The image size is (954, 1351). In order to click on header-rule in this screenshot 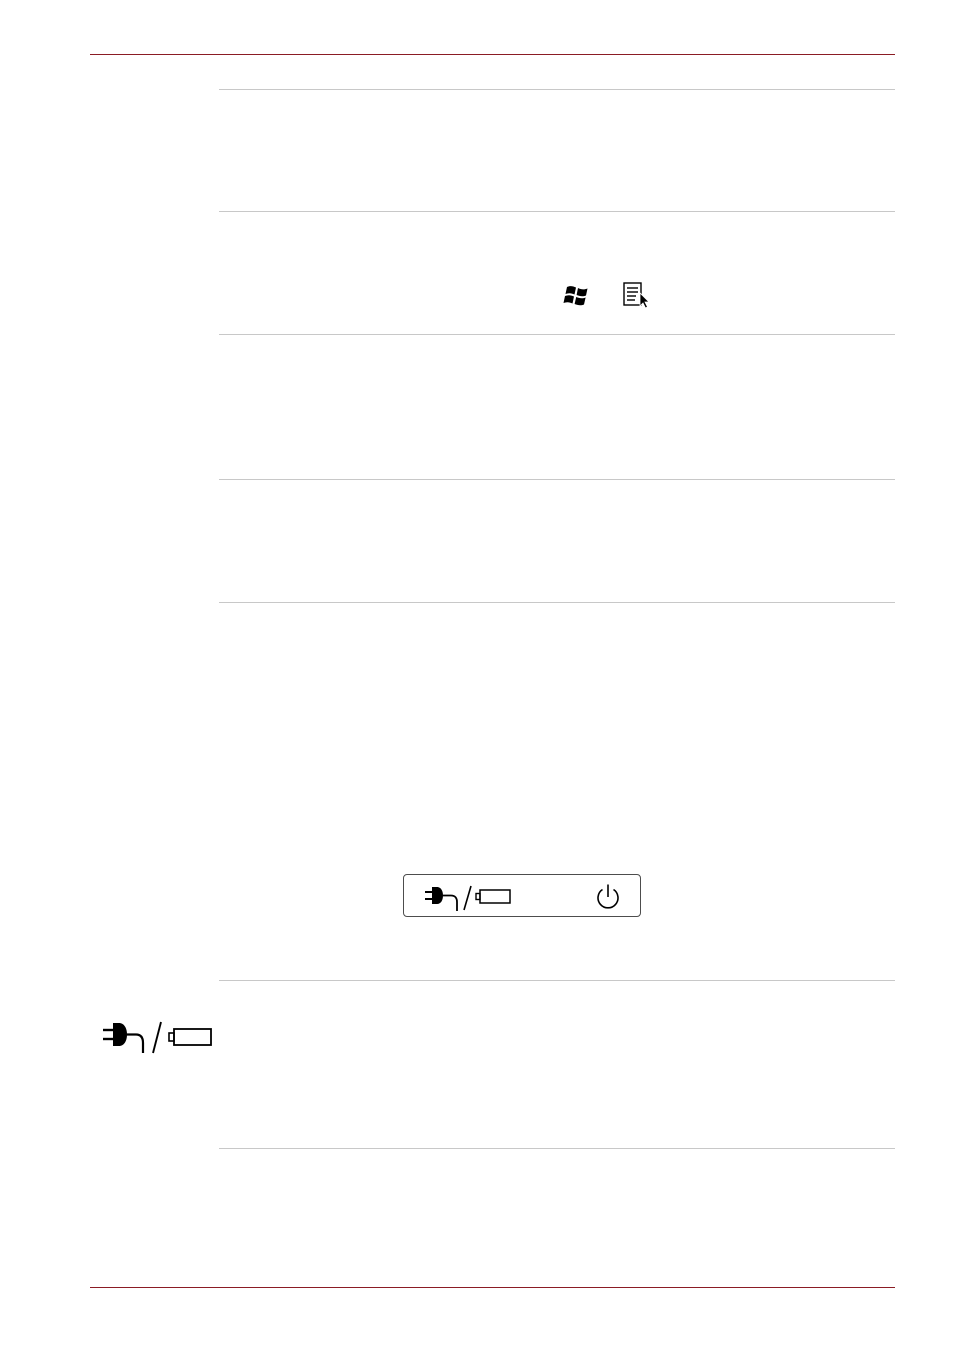, I will do `click(492, 54)`.